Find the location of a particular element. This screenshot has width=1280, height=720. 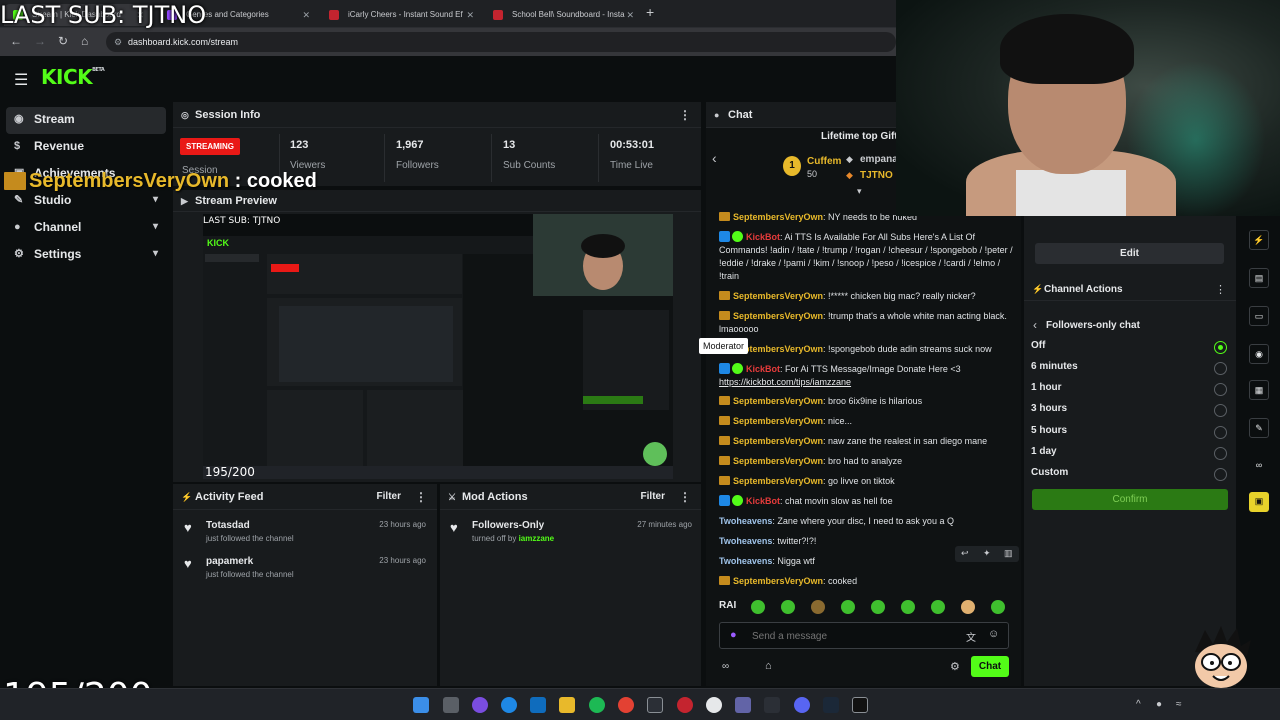

translate-icon: 文 is located at coordinates (971, 636).